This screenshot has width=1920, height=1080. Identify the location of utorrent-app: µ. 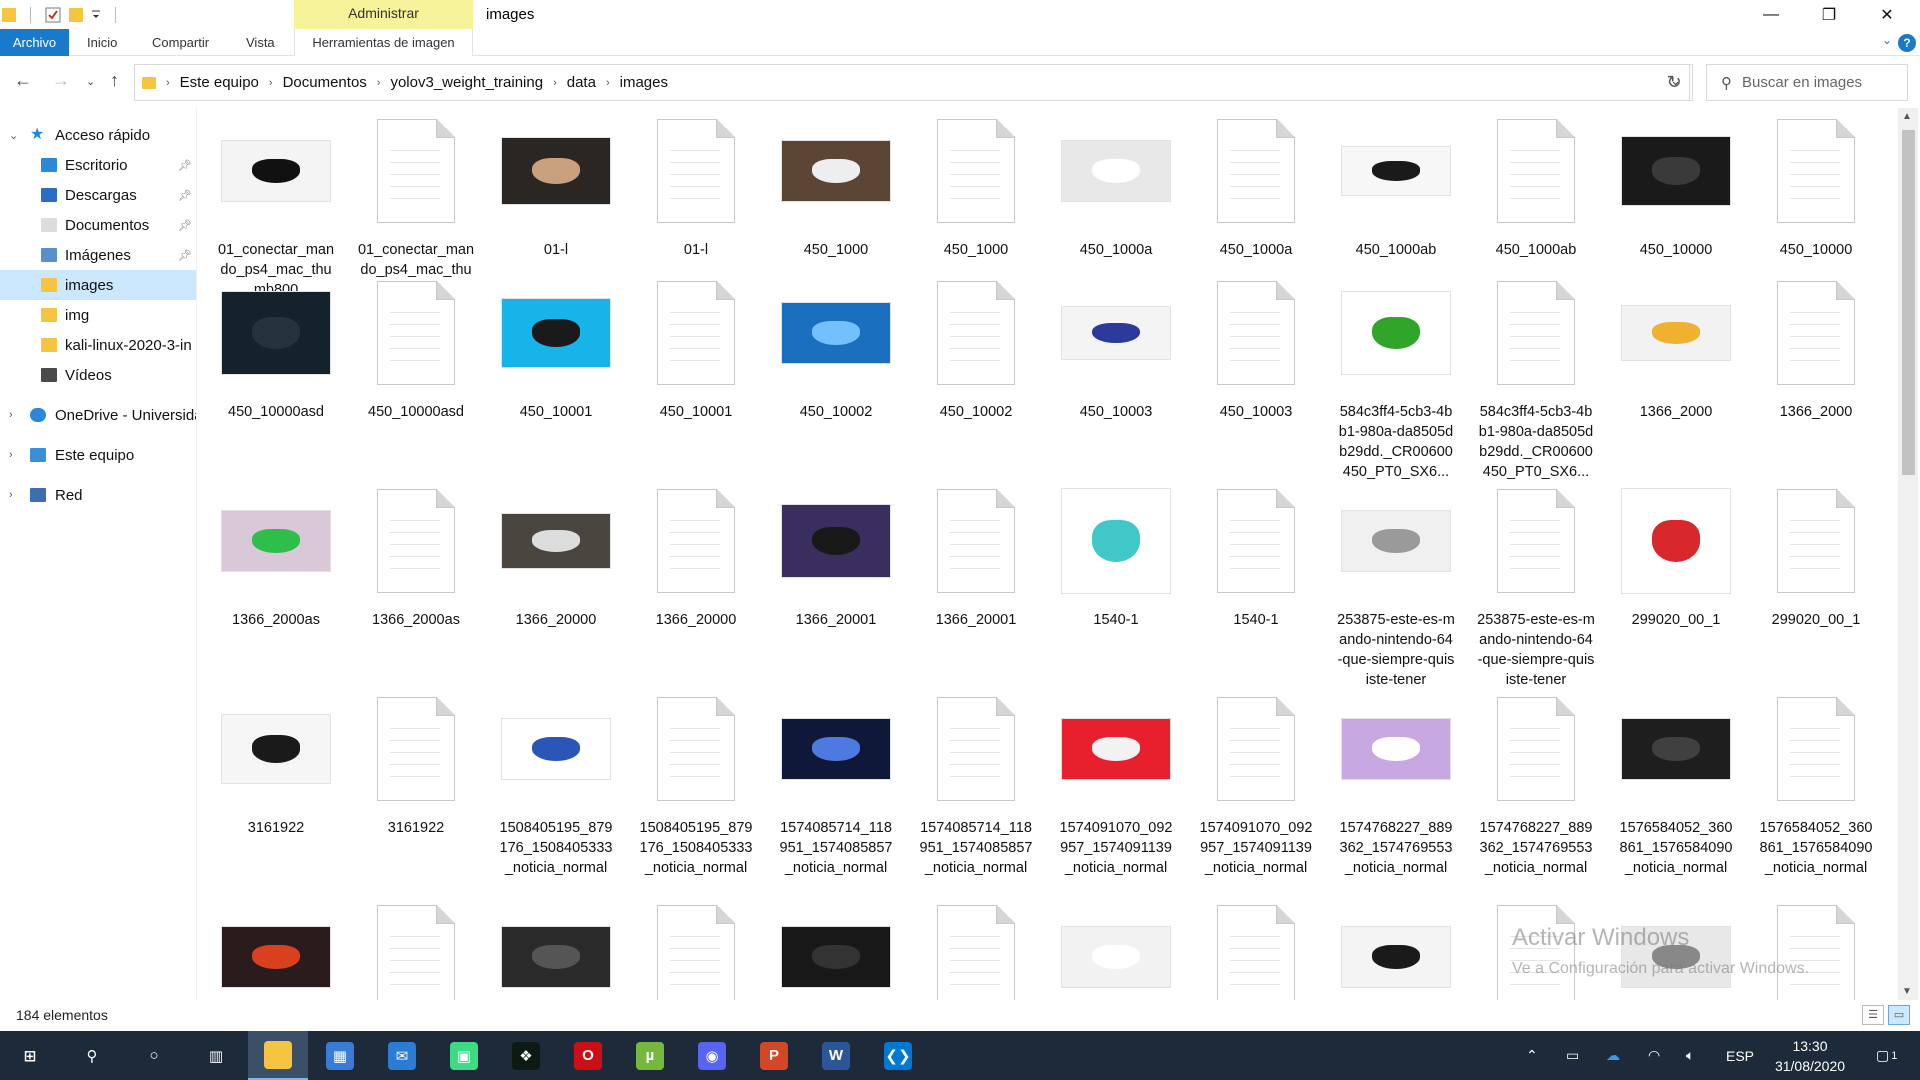
(650, 1055).